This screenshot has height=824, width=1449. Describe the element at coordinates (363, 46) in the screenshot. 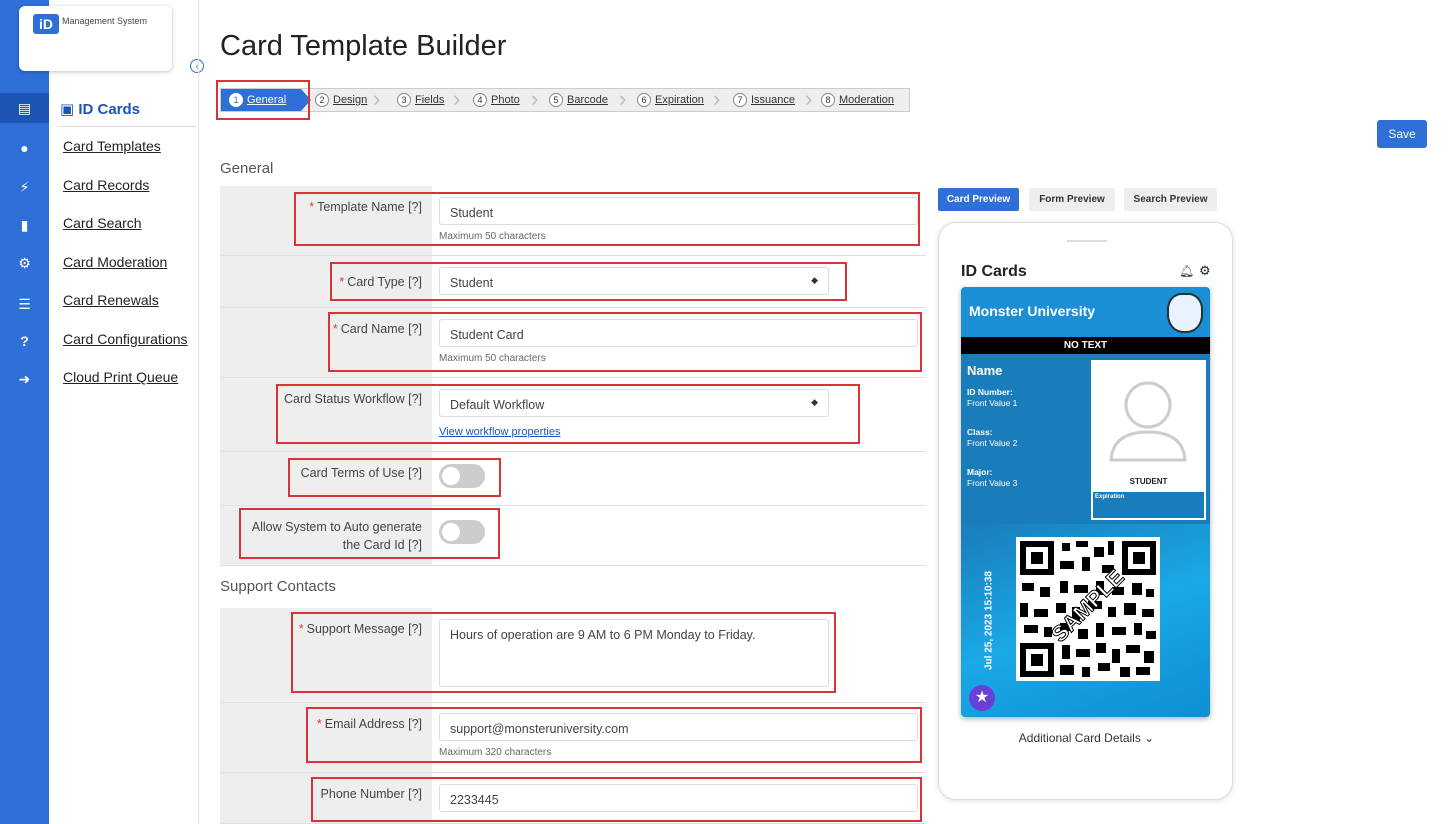

I see `page-title: Card Template Builder` at that location.